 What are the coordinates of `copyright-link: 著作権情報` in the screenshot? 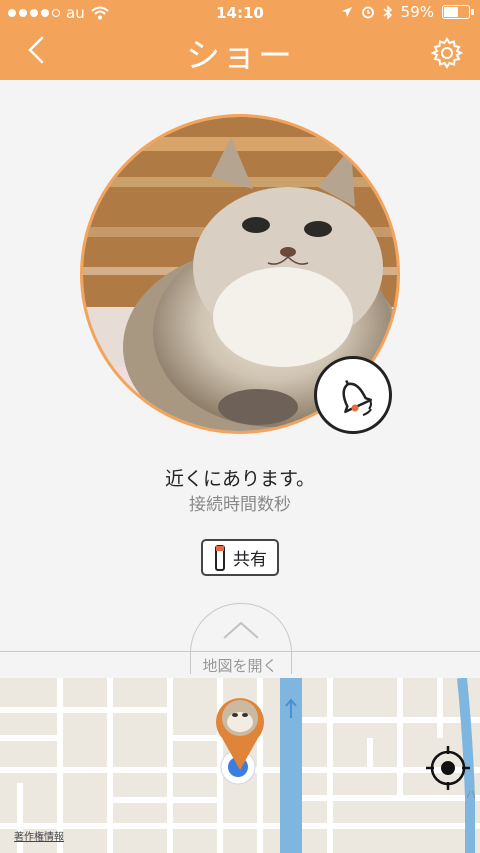 It's located at (39, 835).